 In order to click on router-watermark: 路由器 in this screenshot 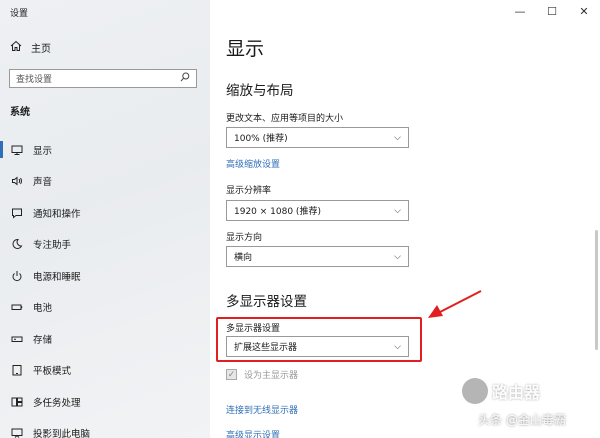, I will do `click(501, 391)`.